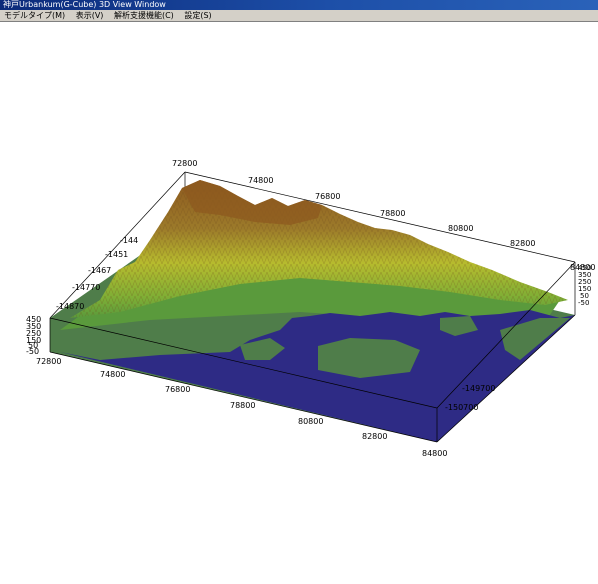 This screenshot has width=598, height=584. What do you see at coordinates (116, 254) in the screenshot?
I see `left-y-tick: -1451` at bounding box center [116, 254].